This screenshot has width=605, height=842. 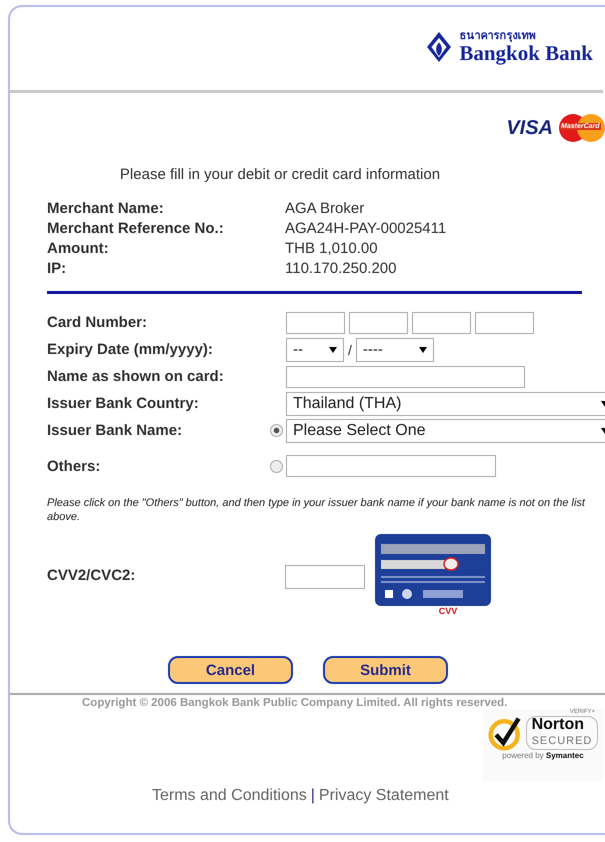 I want to click on info-value: 110.170.250.200, so click(x=341, y=269).